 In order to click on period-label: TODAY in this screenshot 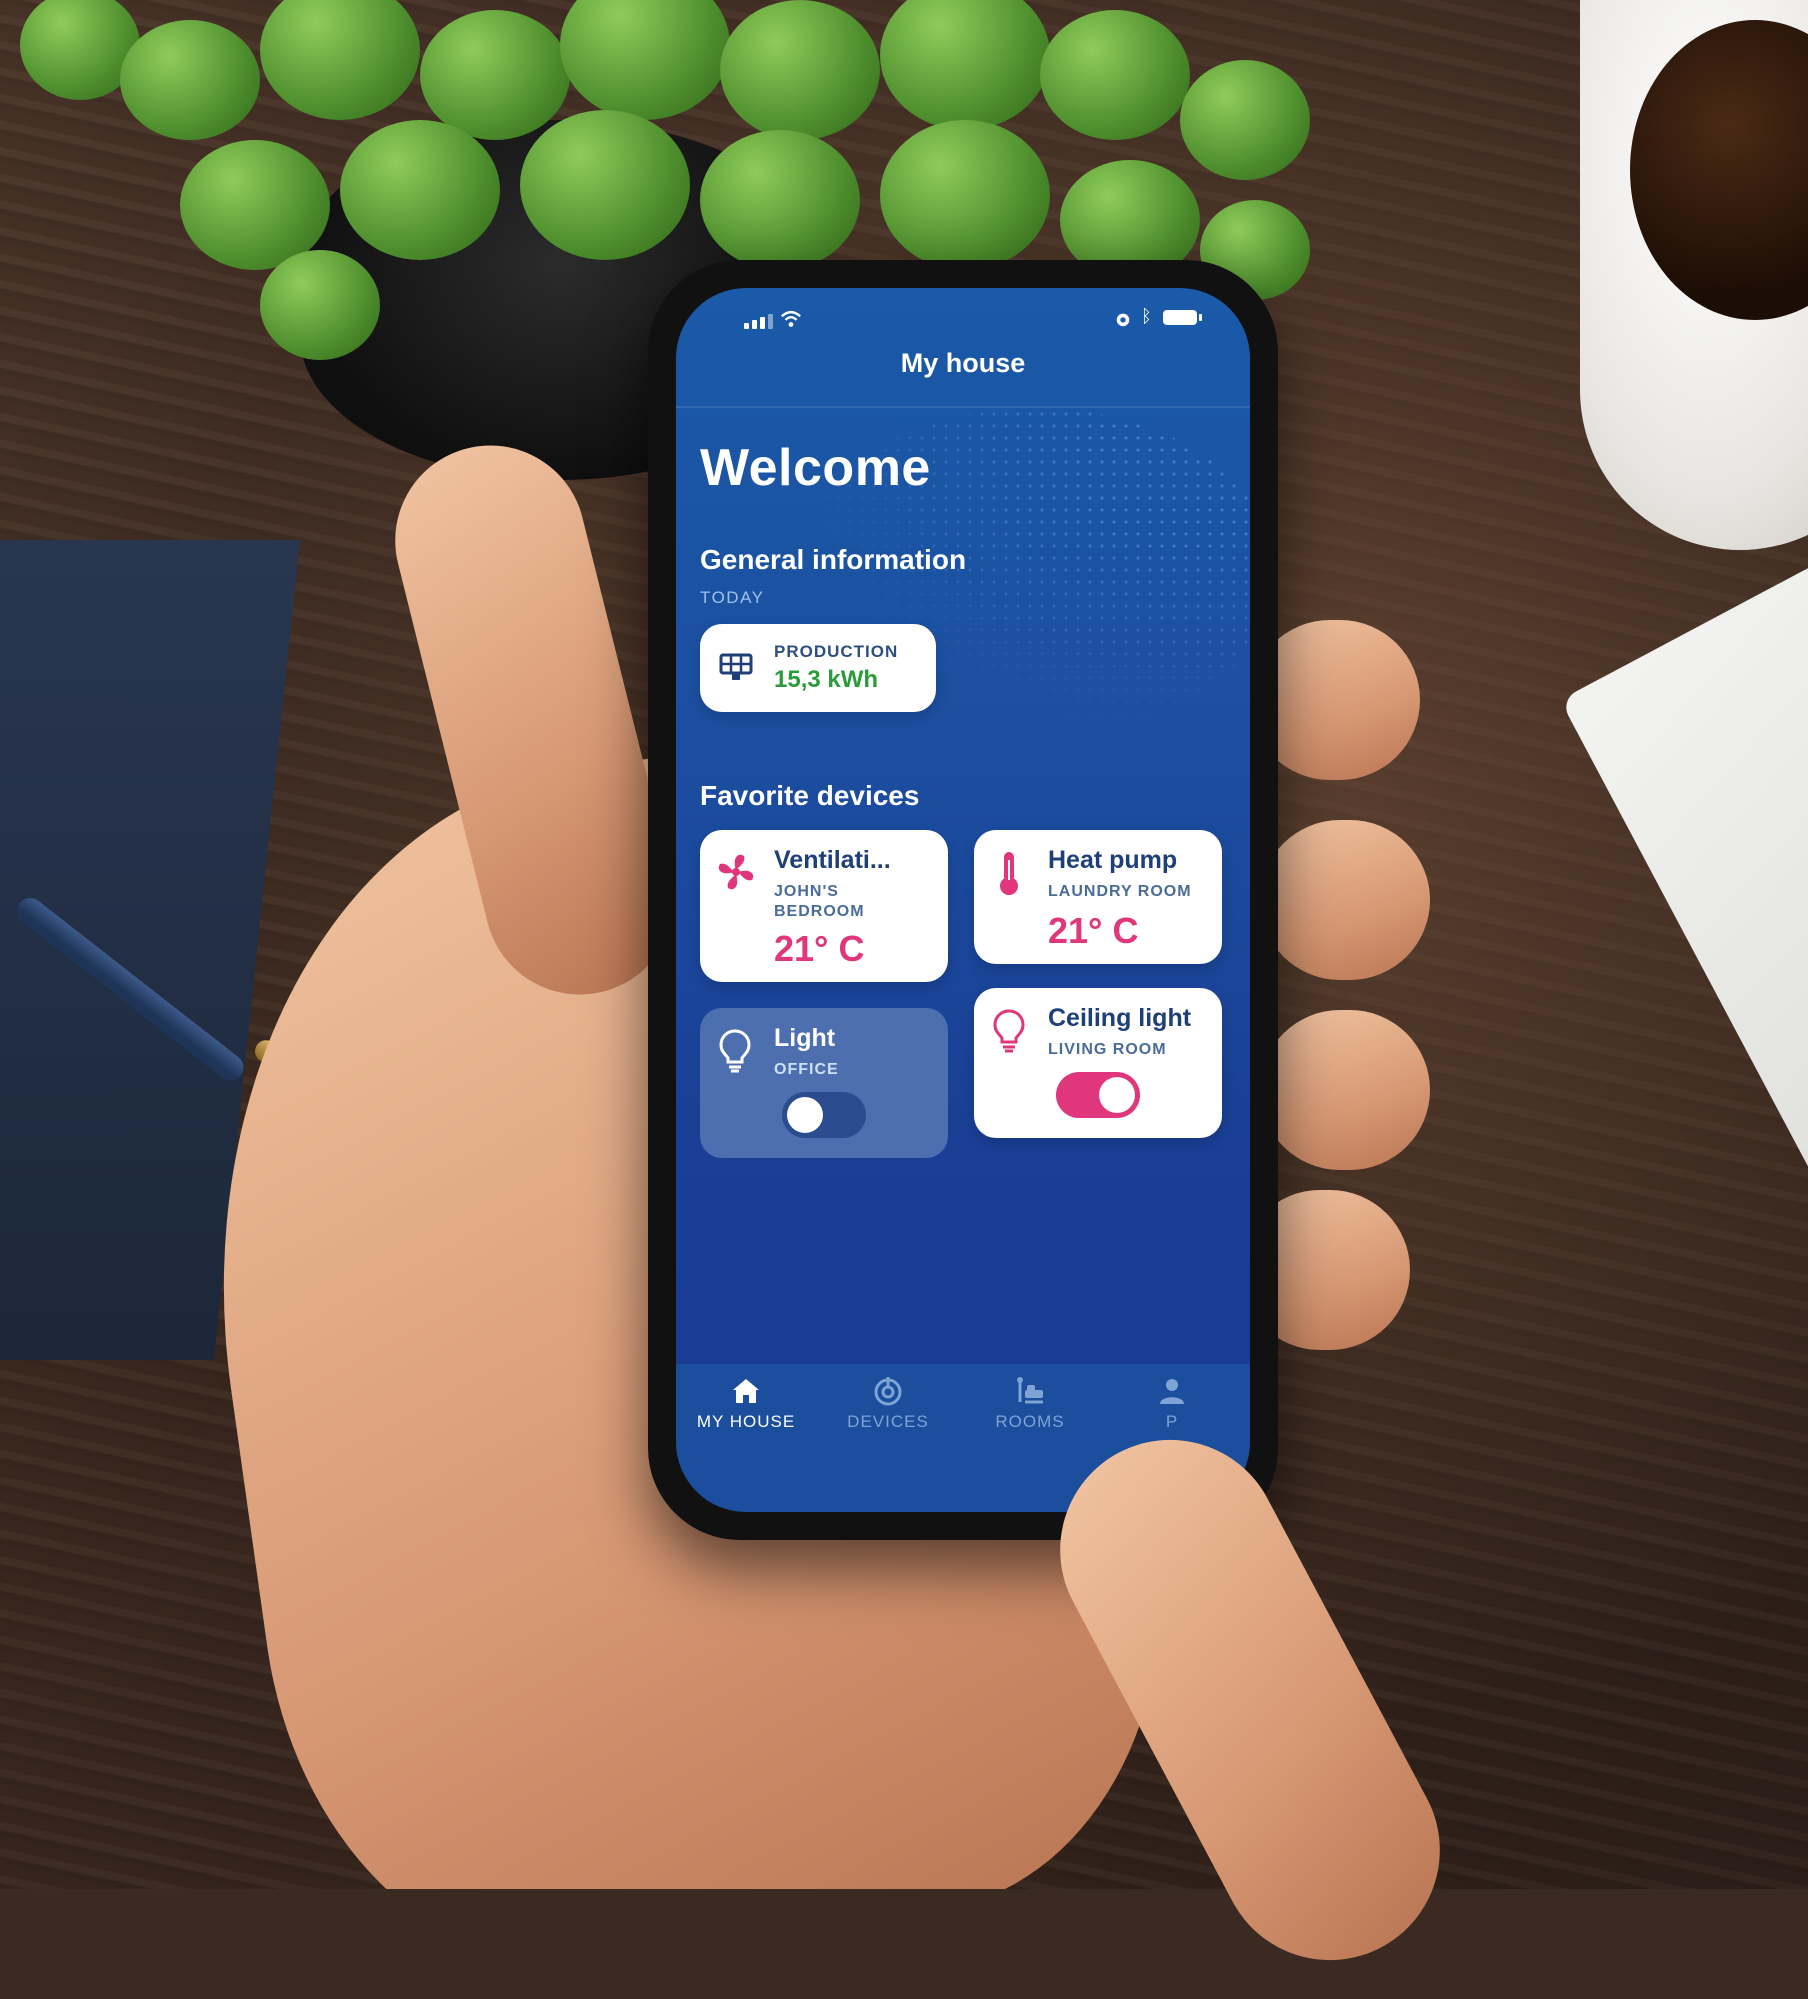, I will do `click(732, 597)`.